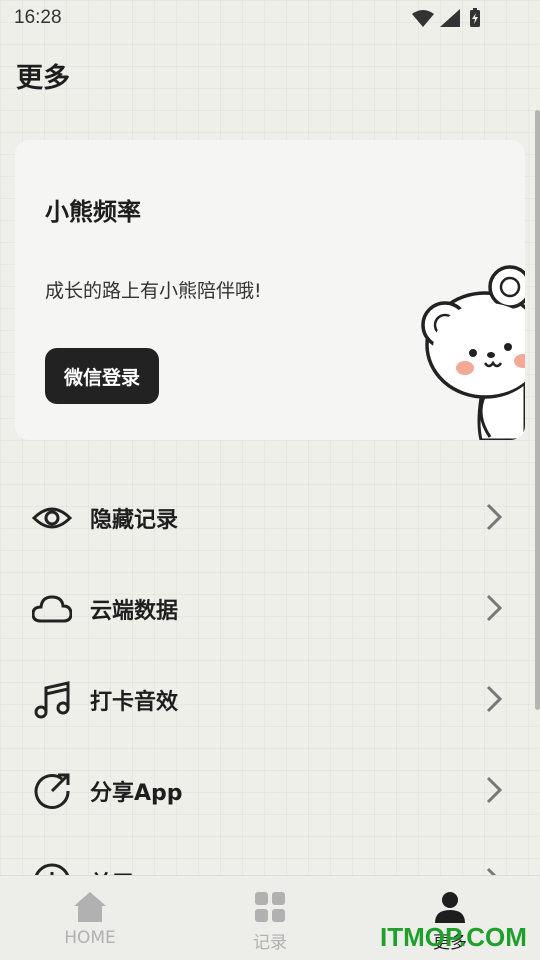 The width and height of the screenshot is (540, 960). Describe the element at coordinates (136, 793) in the screenshot. I see `menu-label: 分享App` at that location.